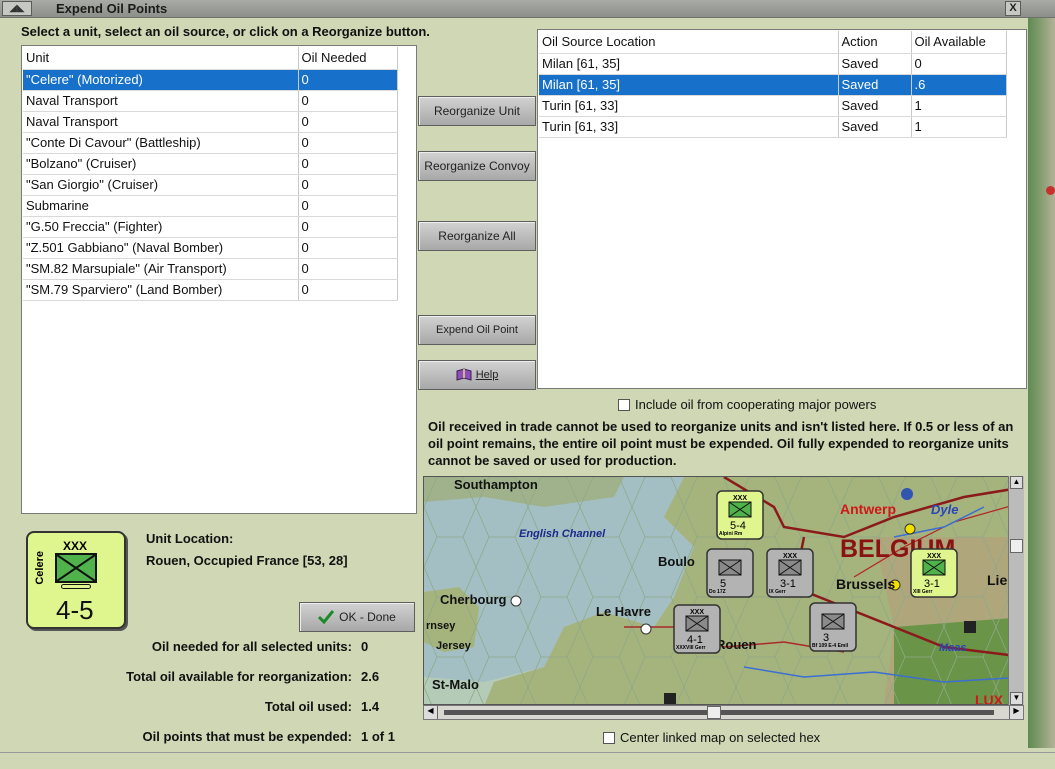 This screenshot has width=1055, height=769. What do you see at coordinates (210, 143) in the screenshot?
I see `table-row: "Conte Di Cavour" (Battleship) 0` at bounding box center [210, 143].